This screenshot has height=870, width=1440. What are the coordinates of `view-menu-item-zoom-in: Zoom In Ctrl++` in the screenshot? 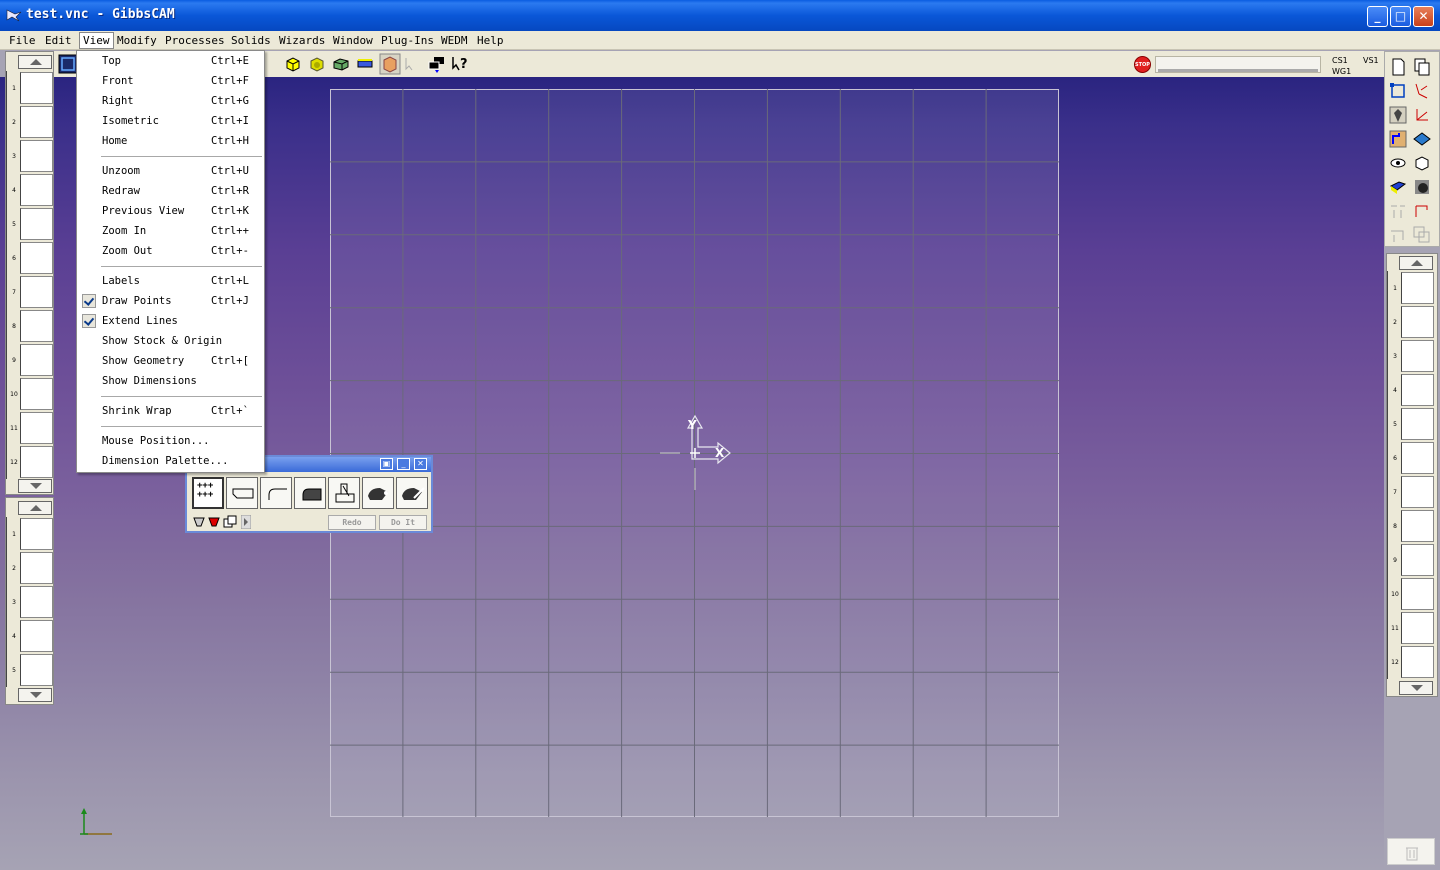 It's located at (170, 232).